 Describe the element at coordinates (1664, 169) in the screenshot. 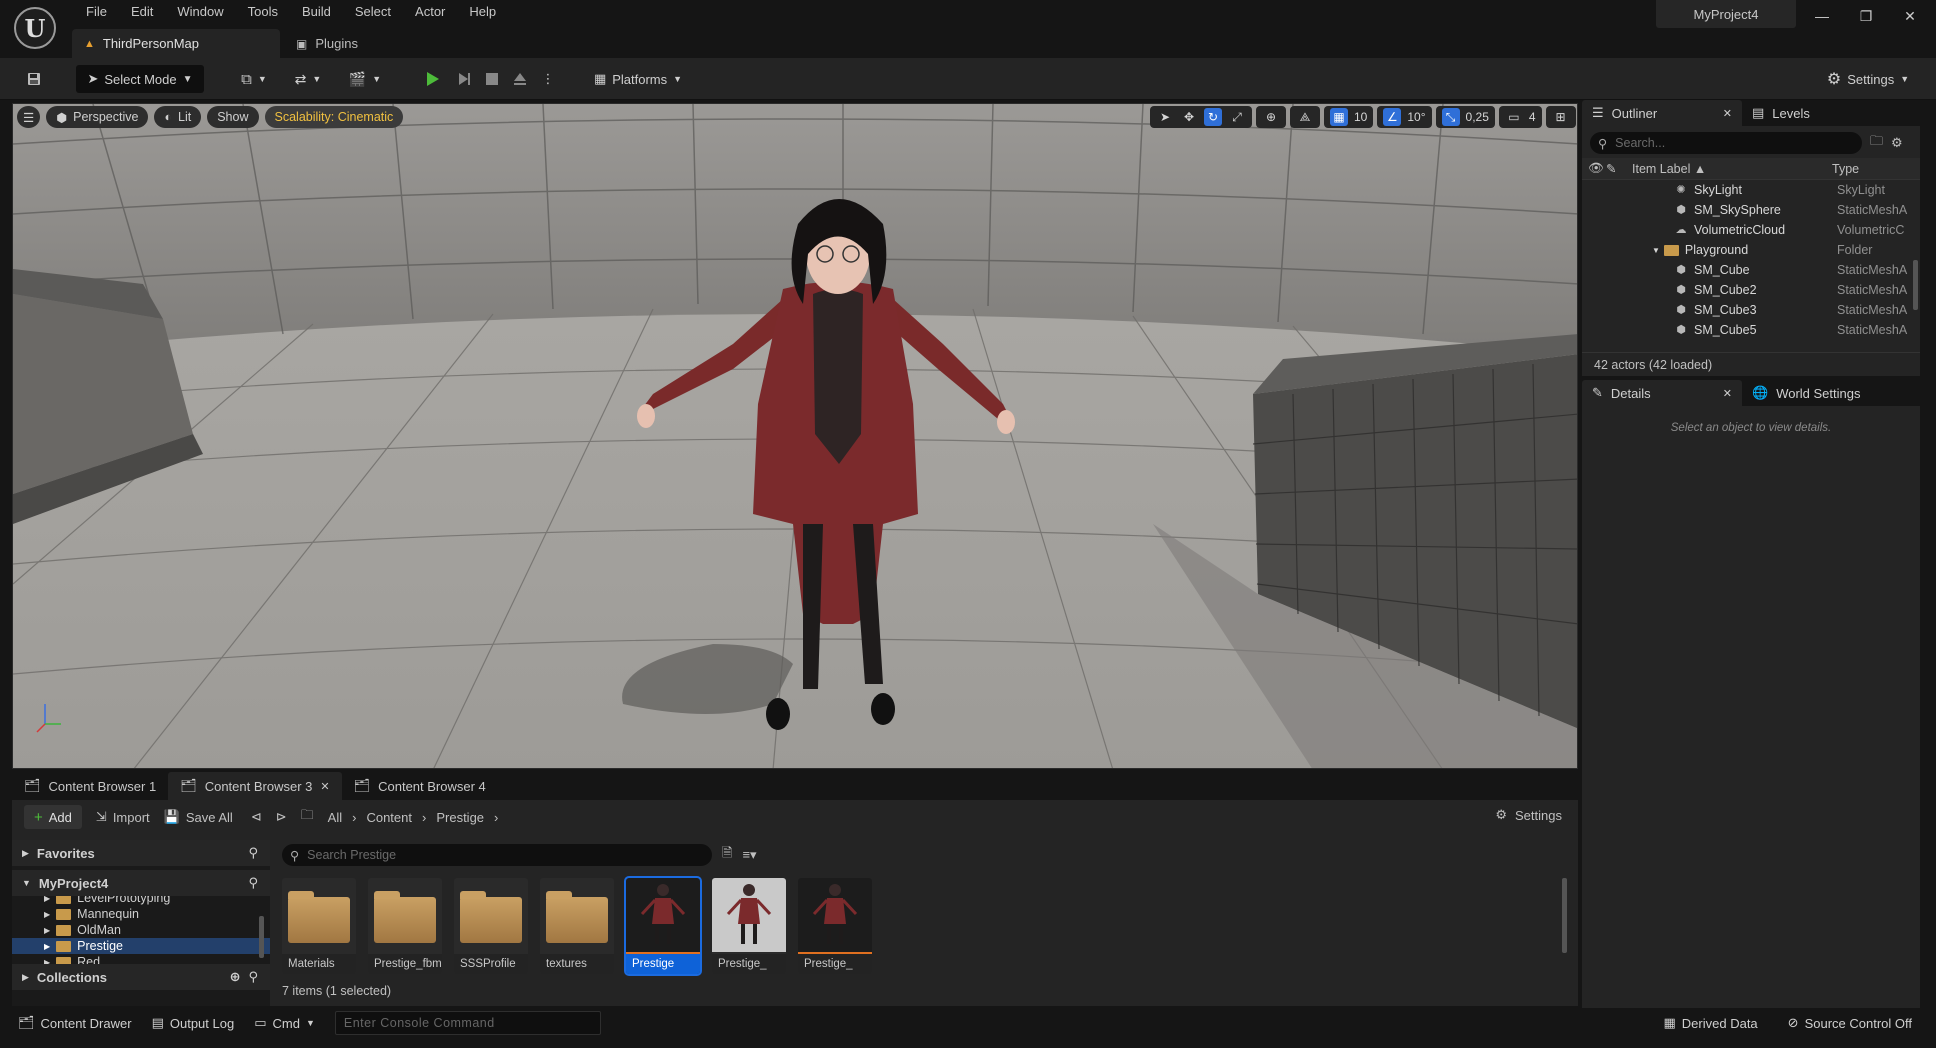

I see `column-item-label: Item Label ▲` at that location.